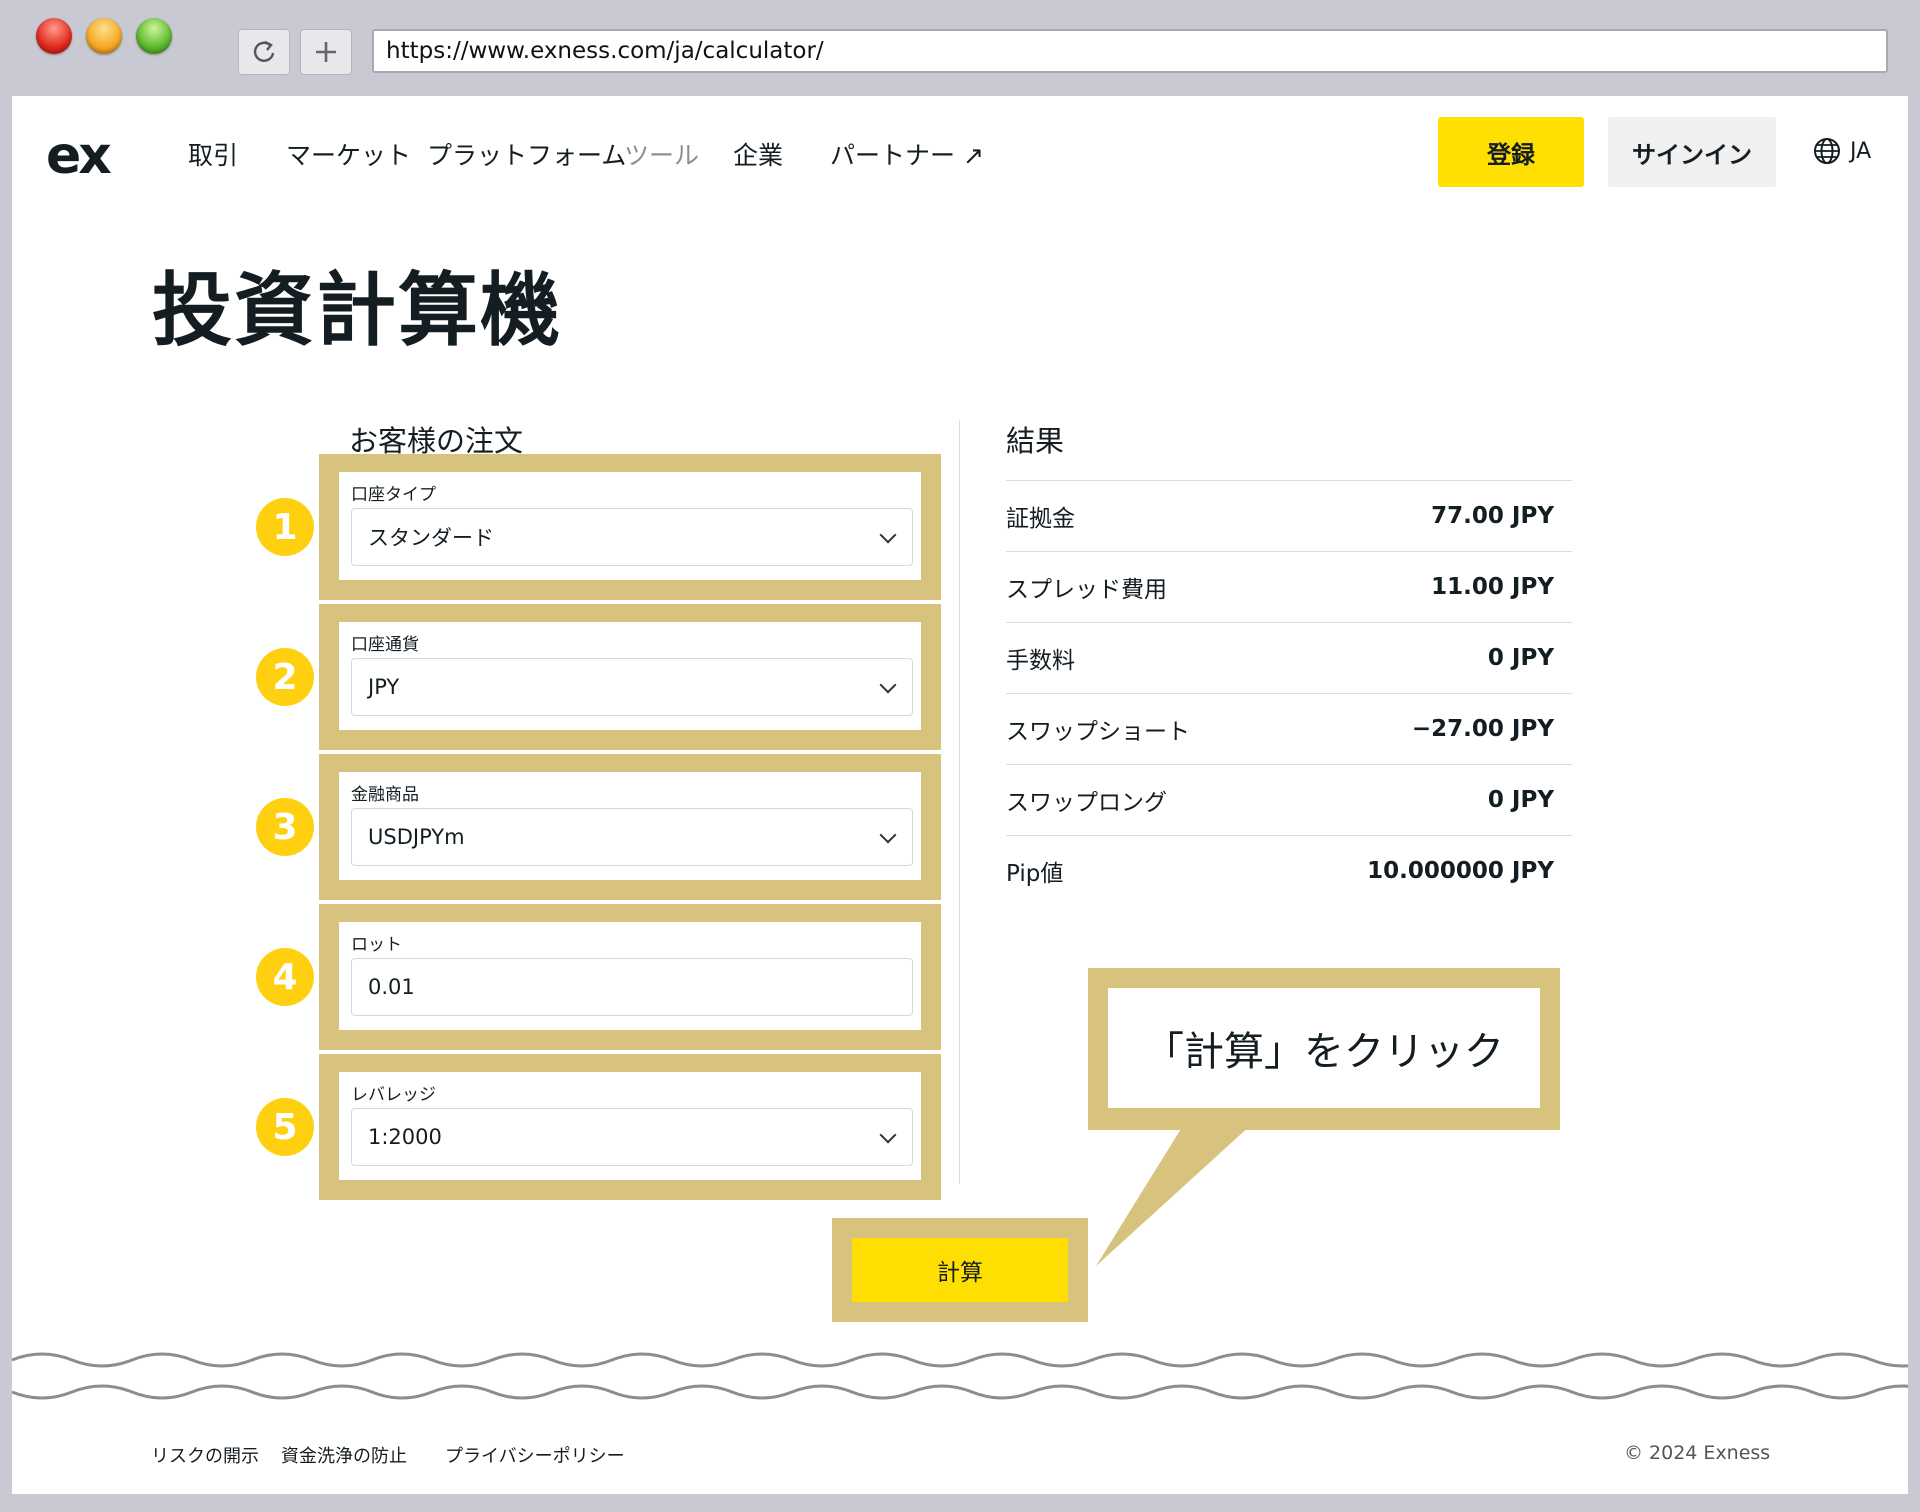 The width and height of the screenshot is (1920, 1512). I want to click on page-title: 投資計算機, so click(357, 310).